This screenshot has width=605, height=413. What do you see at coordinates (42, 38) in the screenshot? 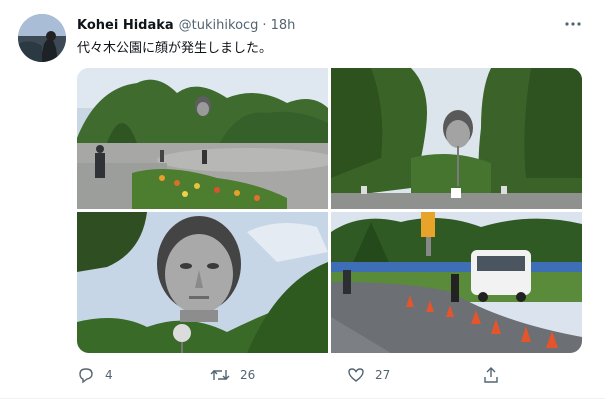
I see `avatar` at bounding box center [42, 38].